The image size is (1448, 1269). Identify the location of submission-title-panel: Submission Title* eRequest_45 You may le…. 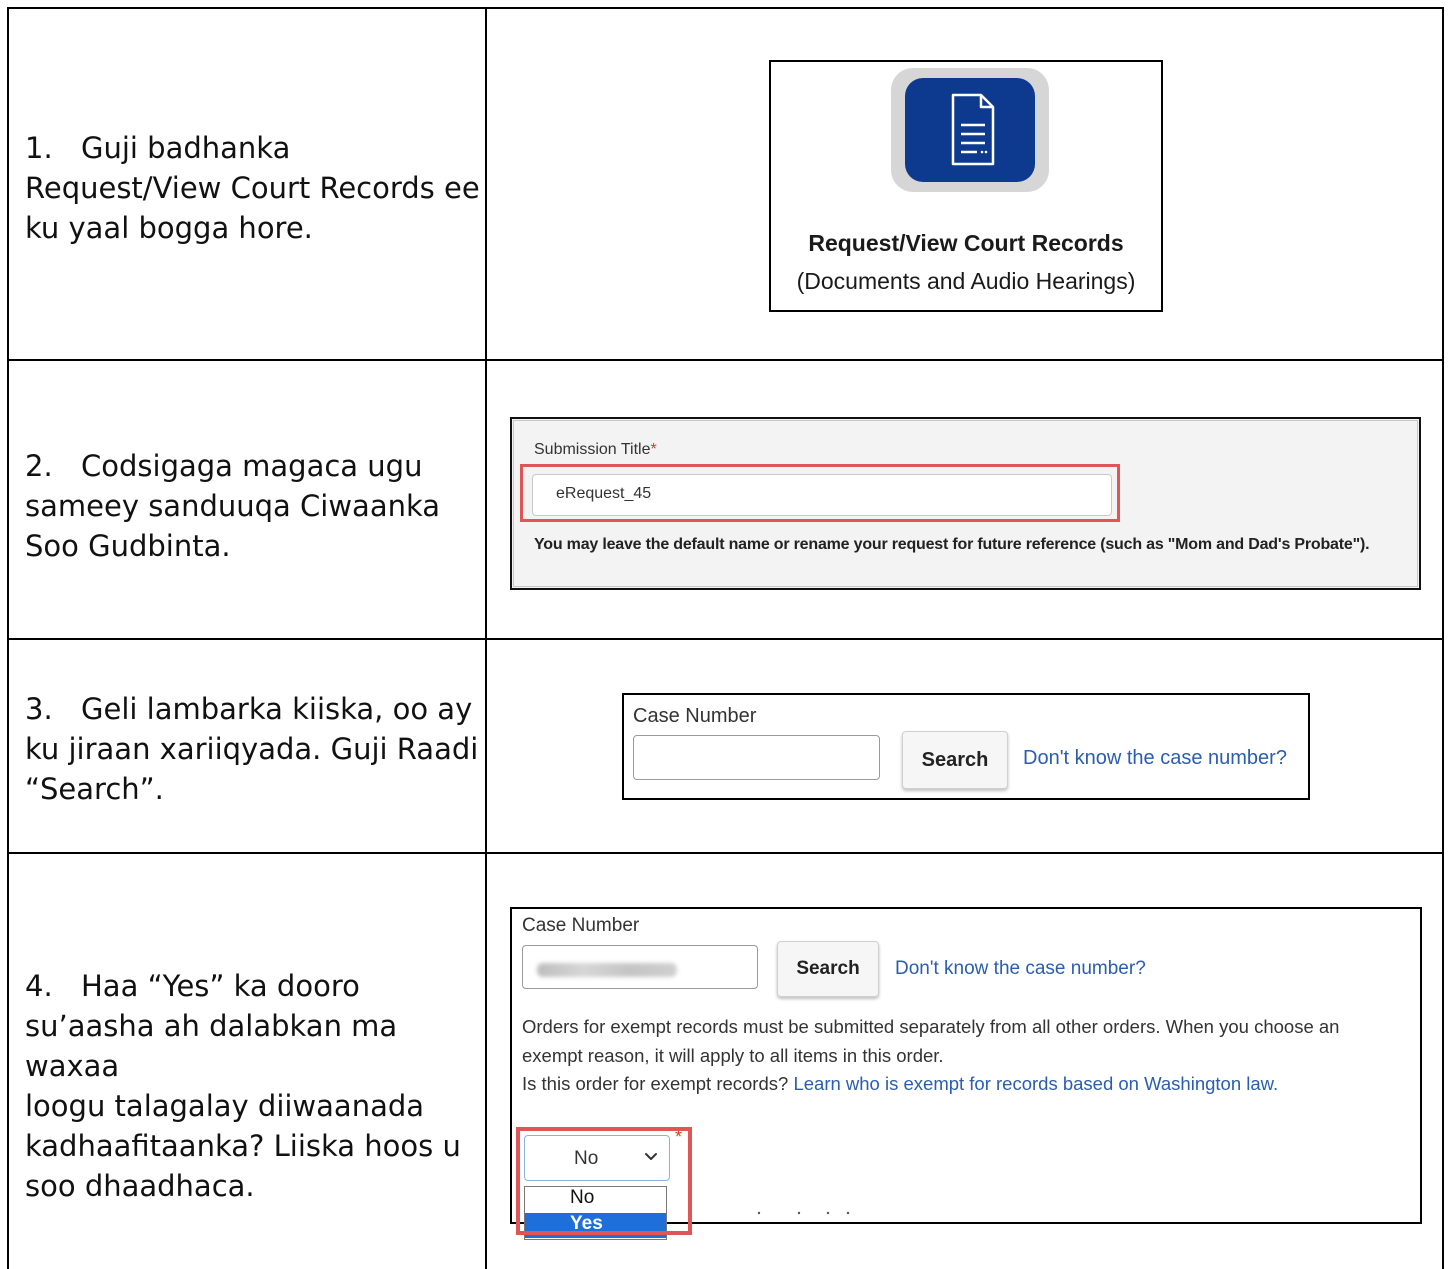
(965, 503).